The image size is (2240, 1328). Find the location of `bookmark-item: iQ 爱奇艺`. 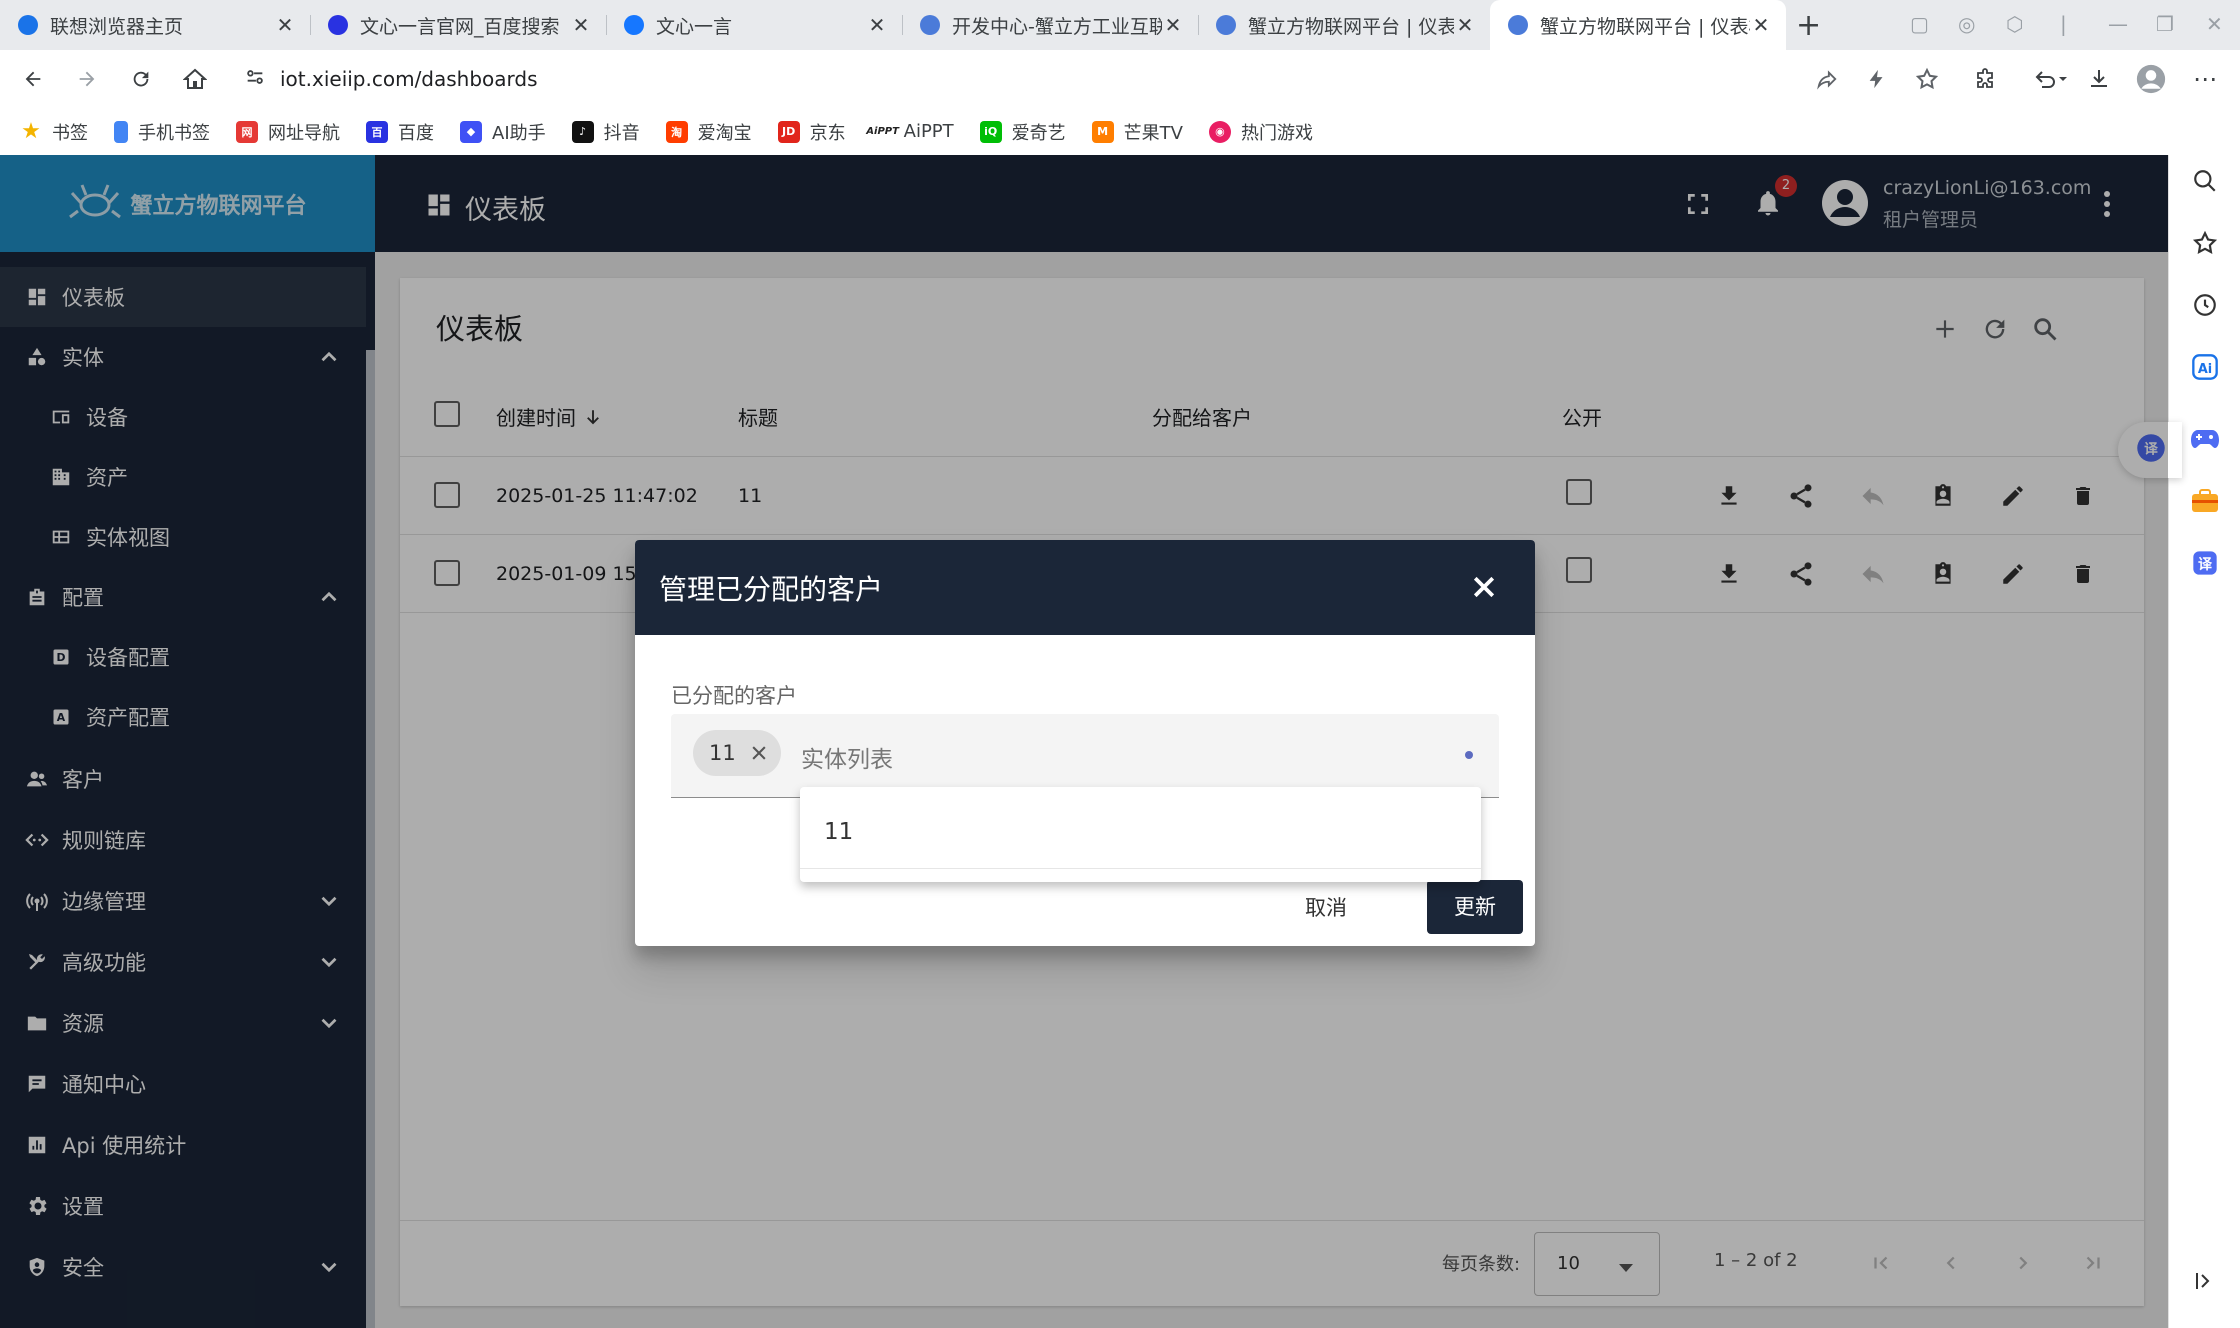

bookmark-item: iQ 爱奇艺 is located at coordinates (1022, 132).